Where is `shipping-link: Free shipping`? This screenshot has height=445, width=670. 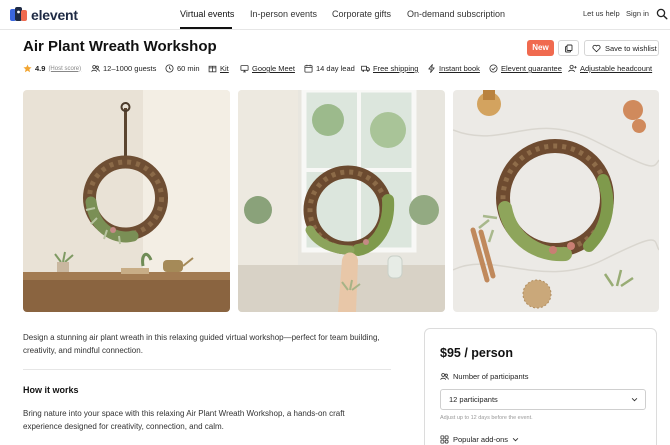
shipping-link: Free shipping is located at coordinates (389, 68).